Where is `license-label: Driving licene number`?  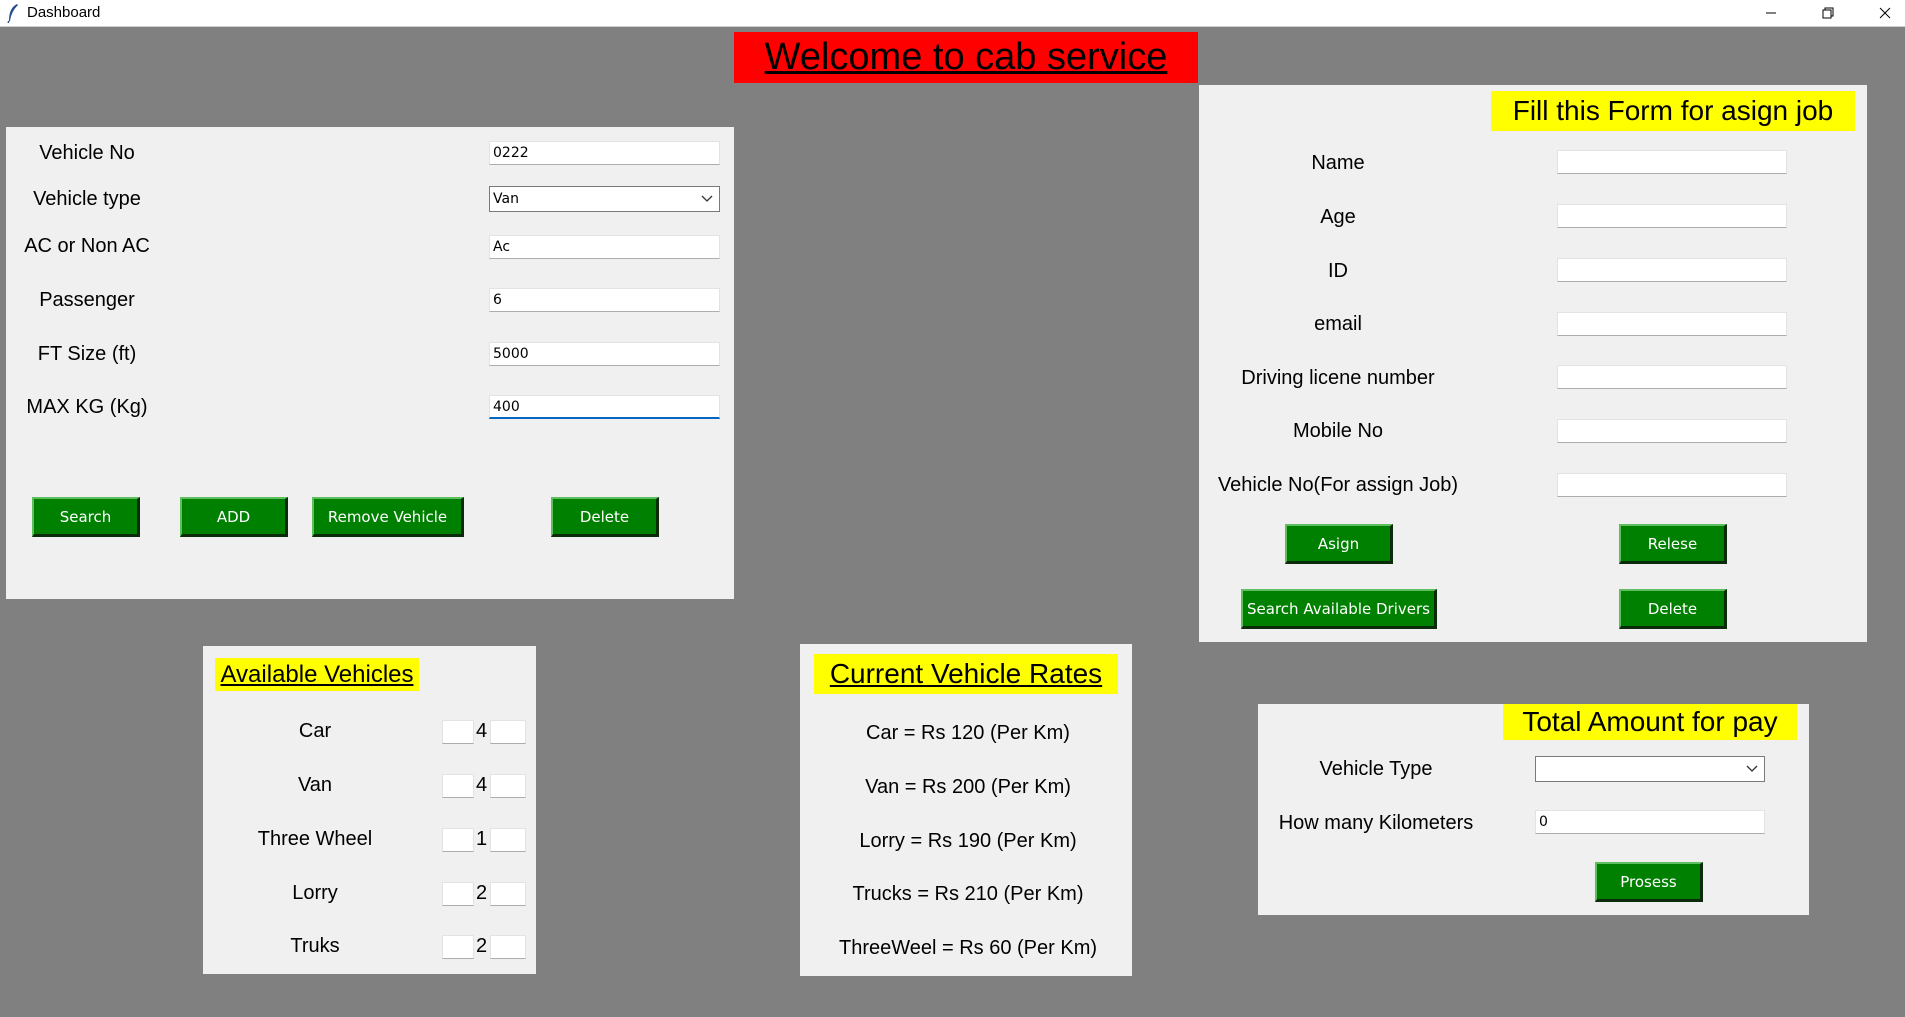
license-label: Driving licene number is located at coordinates (1338, 378).